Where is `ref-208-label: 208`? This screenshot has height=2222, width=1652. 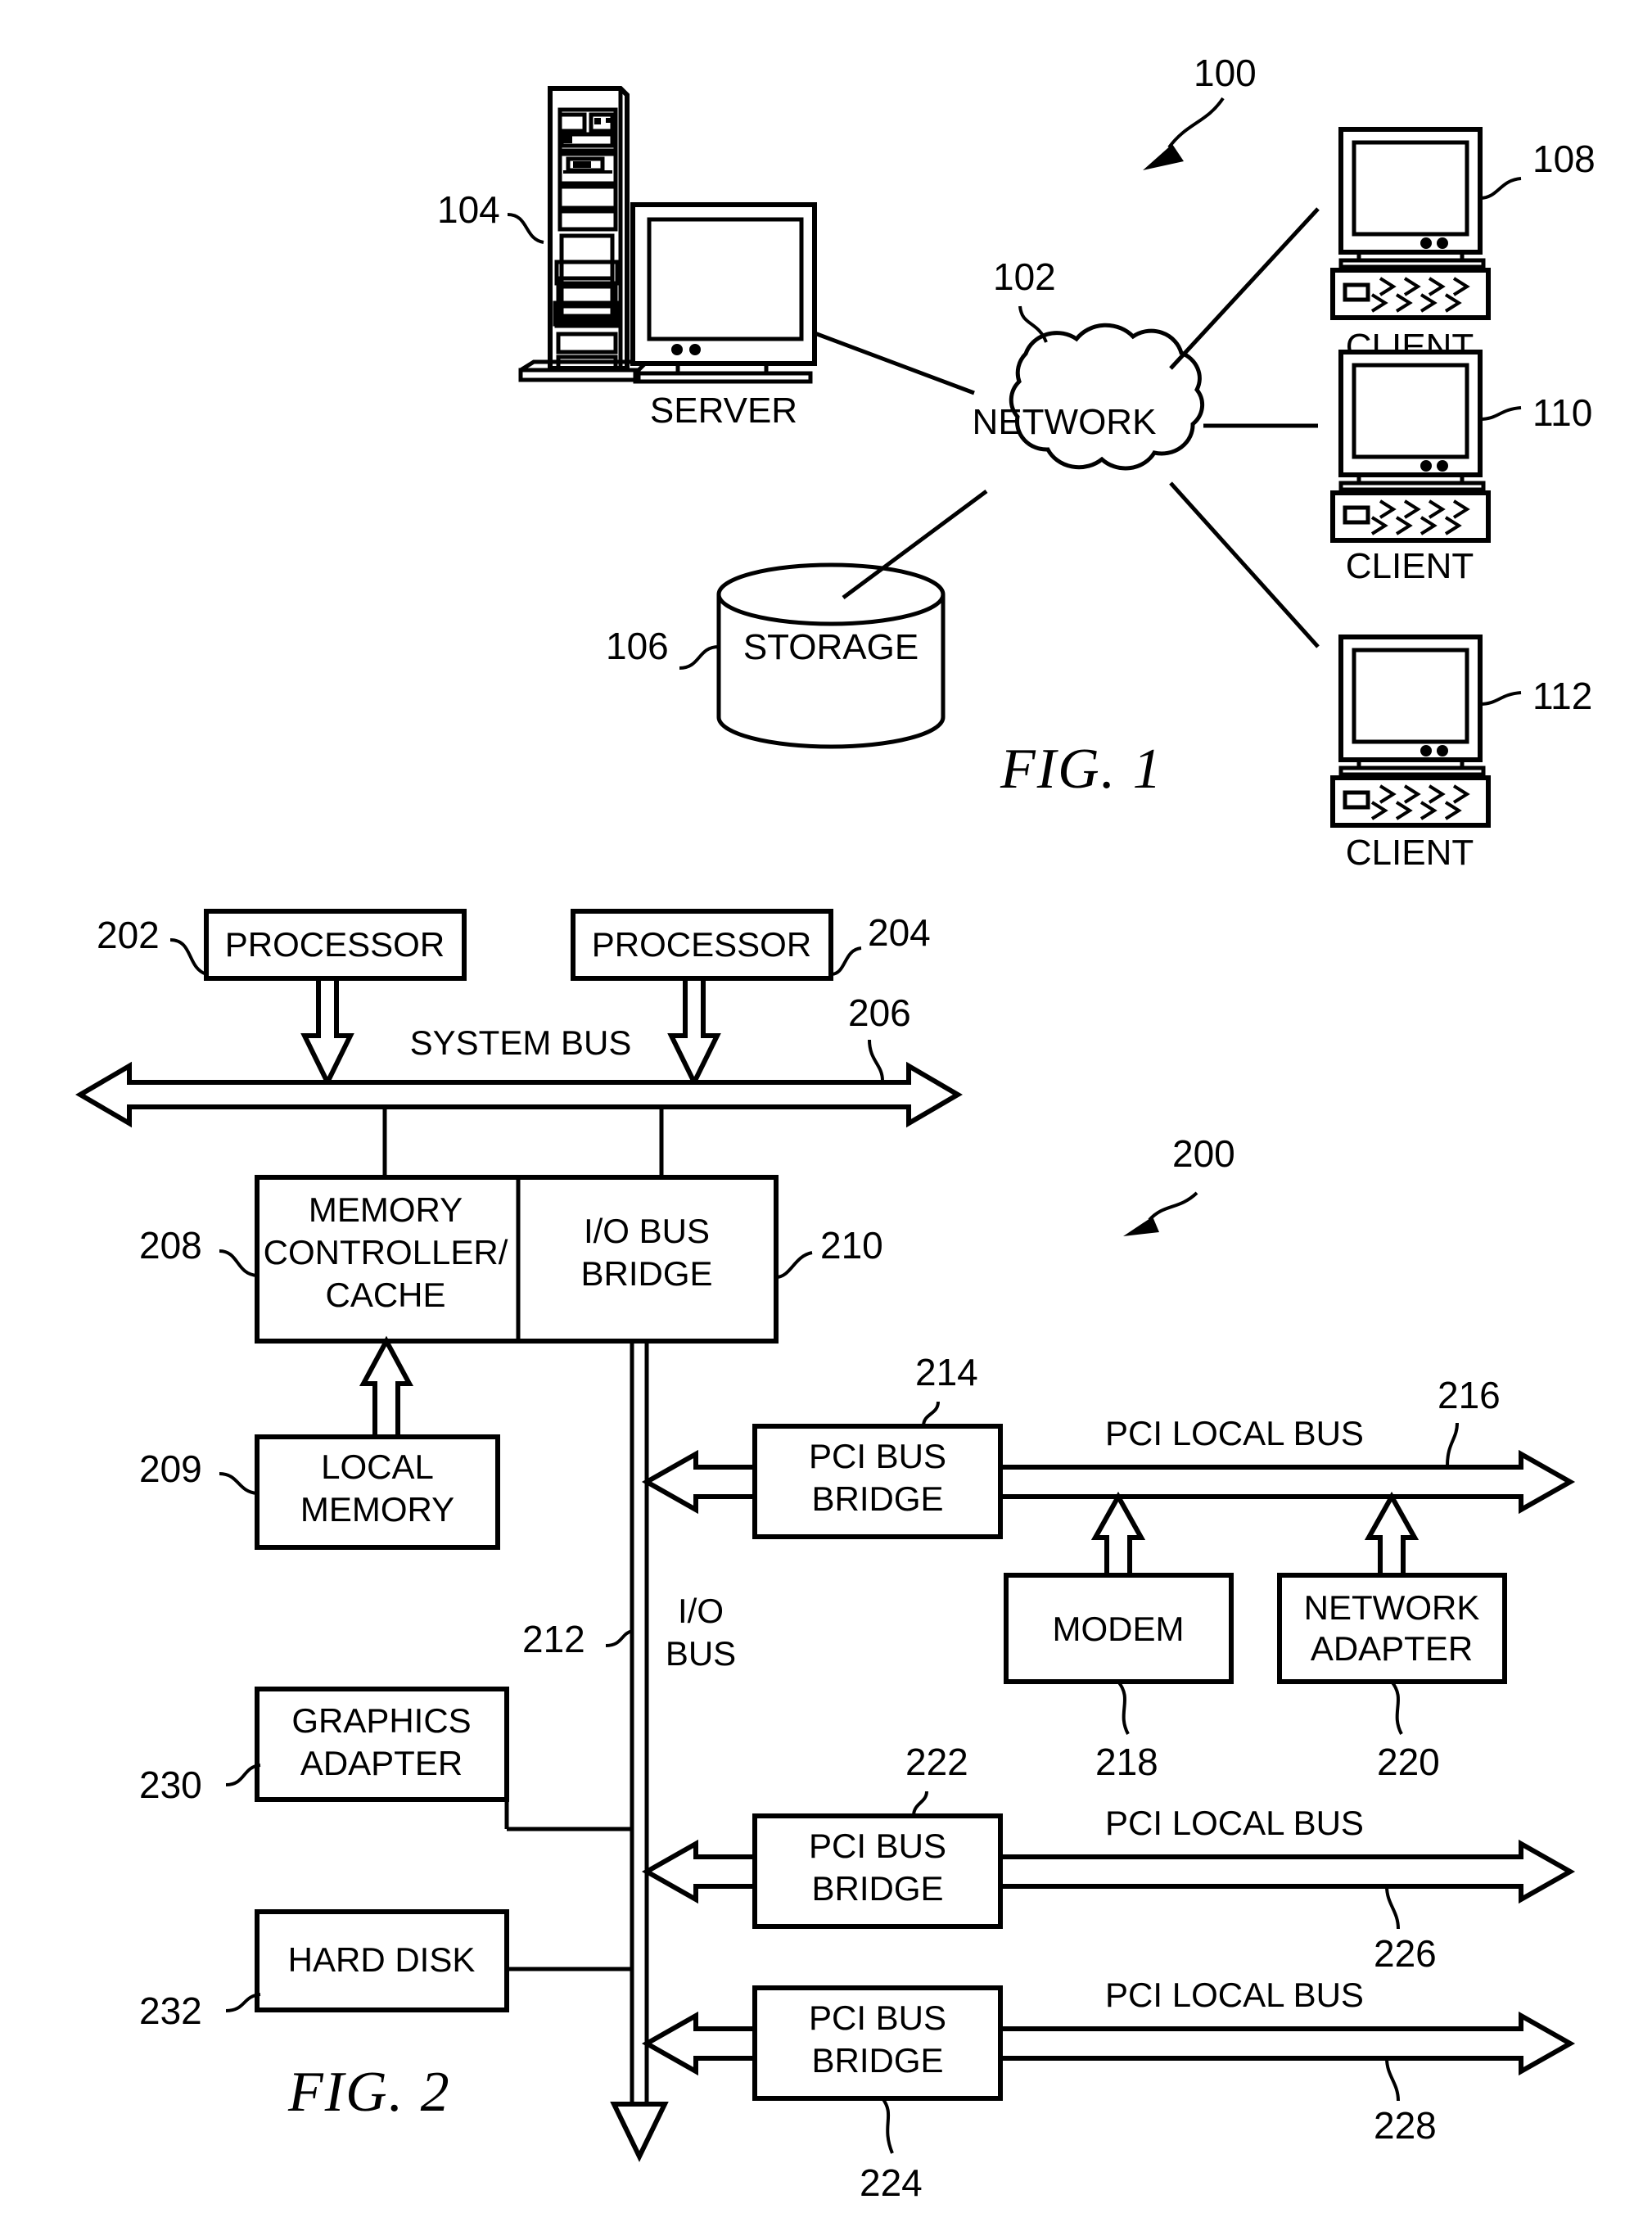
ref-208-label: 208 is located at coordinates (170, 1245).